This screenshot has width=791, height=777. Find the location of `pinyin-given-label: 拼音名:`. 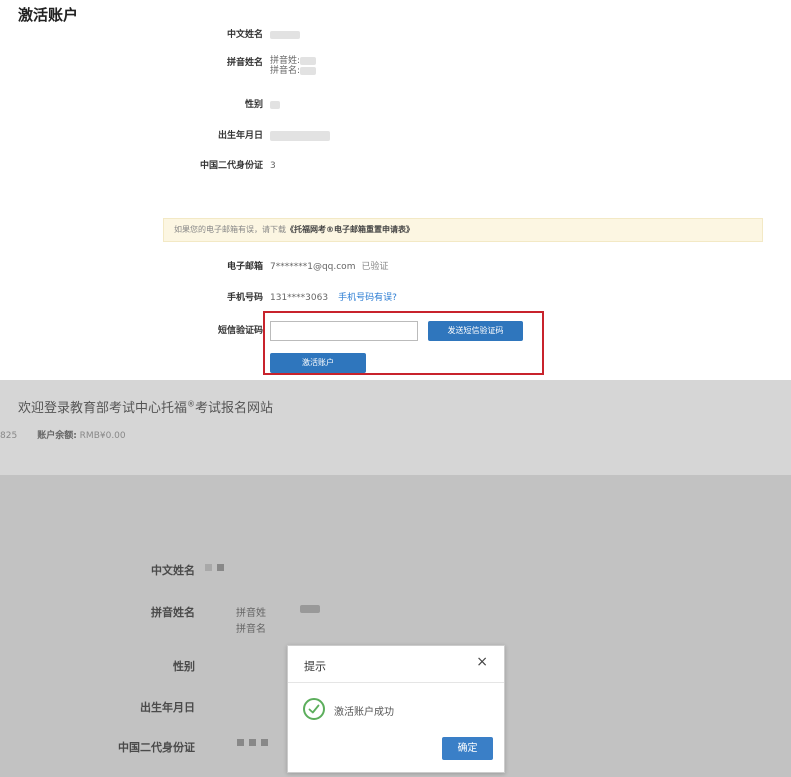

pinyin-given-label: 拼音名: is located at coordinates (285, 71).